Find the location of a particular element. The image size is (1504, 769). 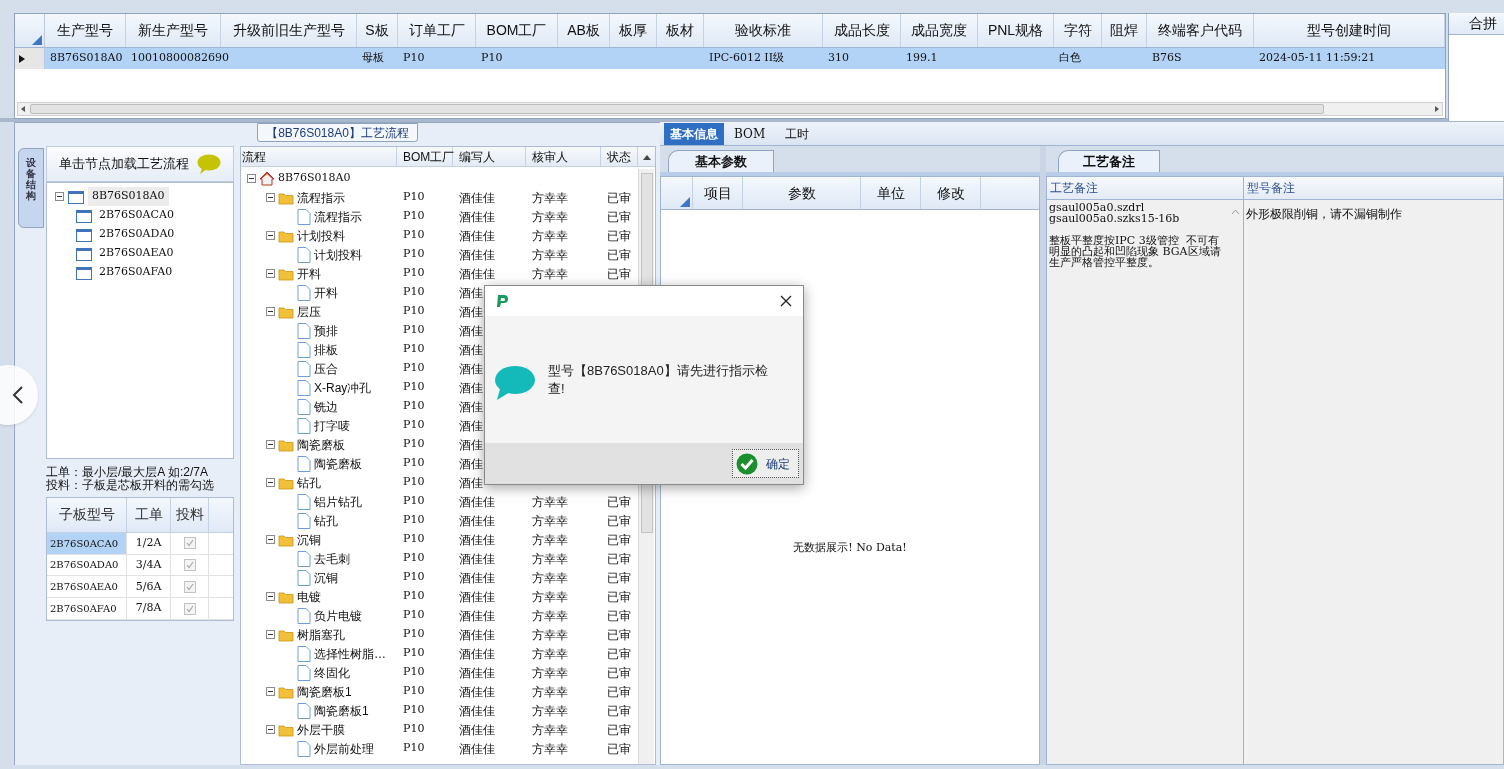

table-cell: 2024-05-11 11:59:21 is located at coordinates (1317, 58).